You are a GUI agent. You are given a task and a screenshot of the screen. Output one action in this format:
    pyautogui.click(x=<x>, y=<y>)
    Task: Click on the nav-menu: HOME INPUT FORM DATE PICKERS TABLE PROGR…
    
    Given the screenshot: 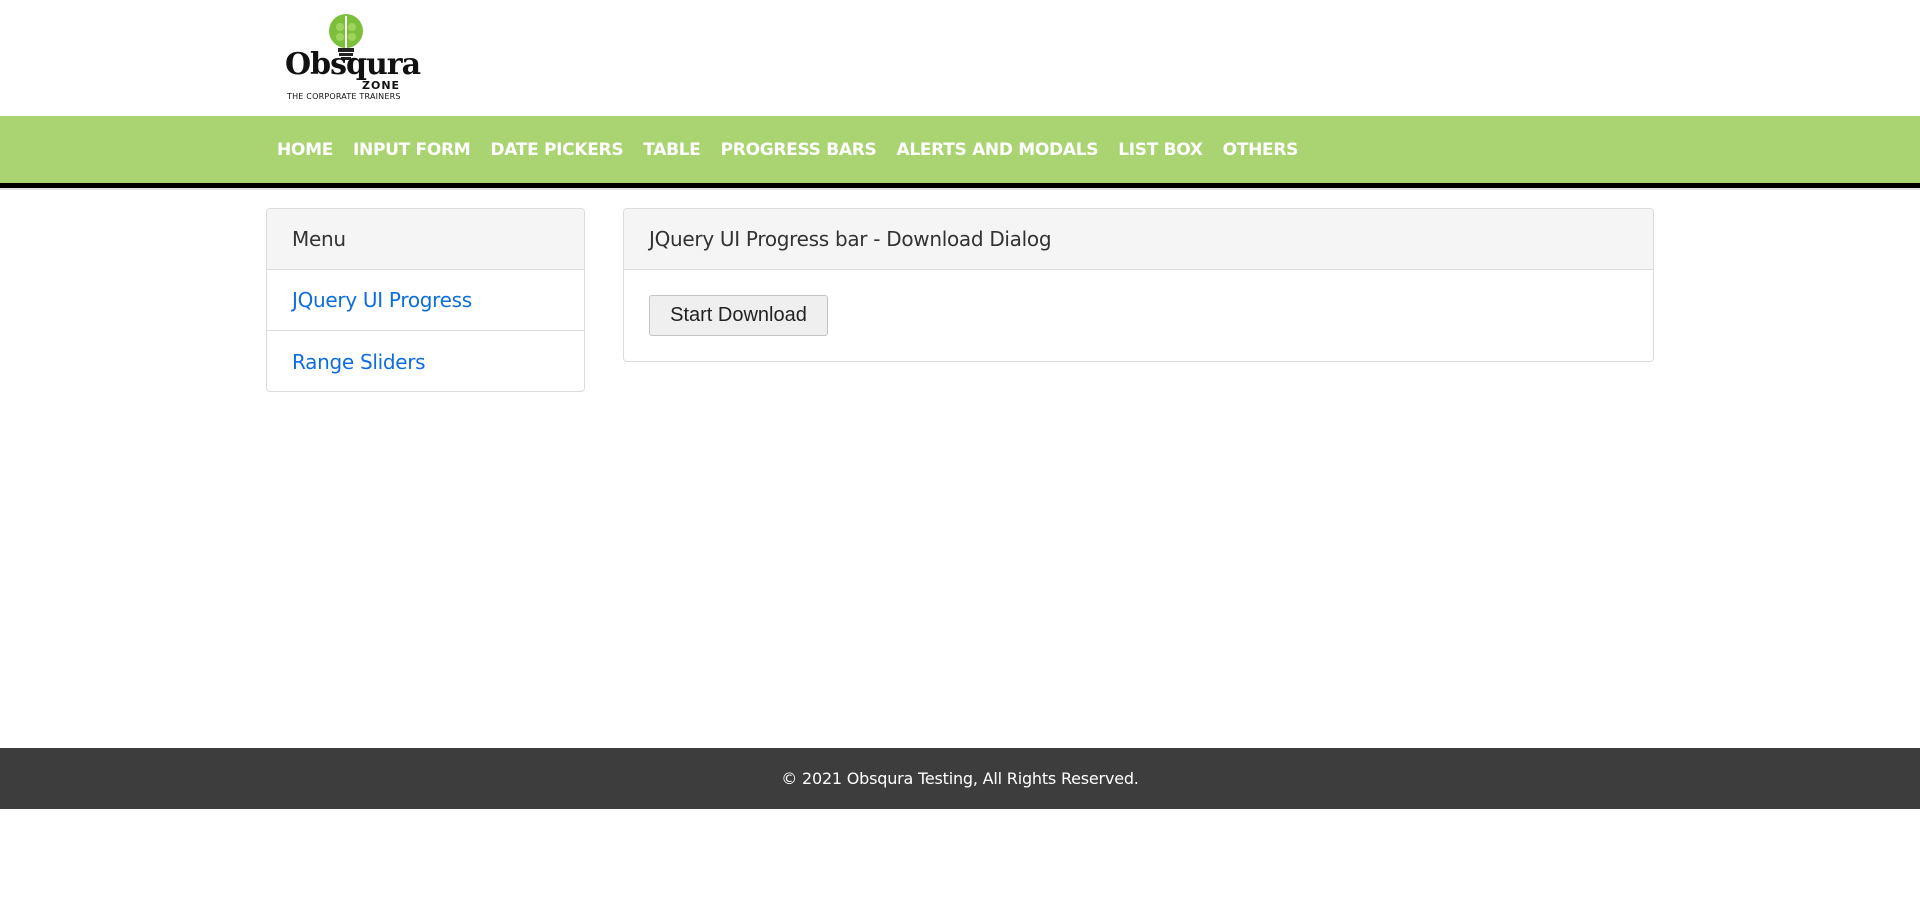 What is the action you would take?
    pyautogui.click(x=787, y=149)
    